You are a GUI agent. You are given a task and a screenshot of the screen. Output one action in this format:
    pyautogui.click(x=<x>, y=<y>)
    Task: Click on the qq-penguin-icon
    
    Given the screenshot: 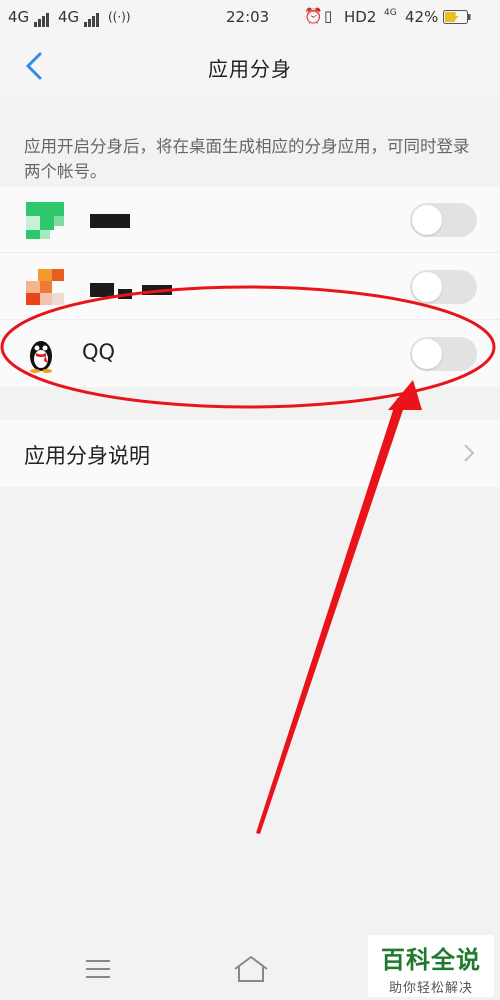 What is the action you would take?
    pyautogui.click(x=45, y=354)
    